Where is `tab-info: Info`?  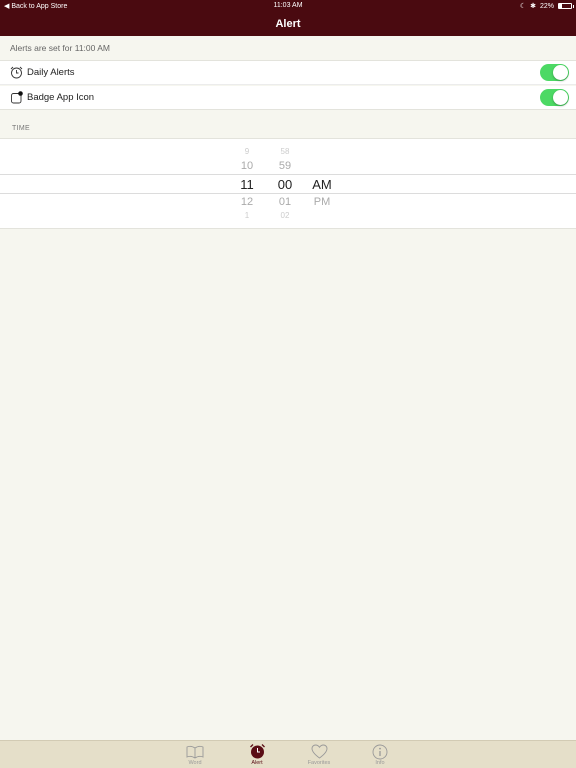
tab-info: Info is located at coordinates (380, 754).